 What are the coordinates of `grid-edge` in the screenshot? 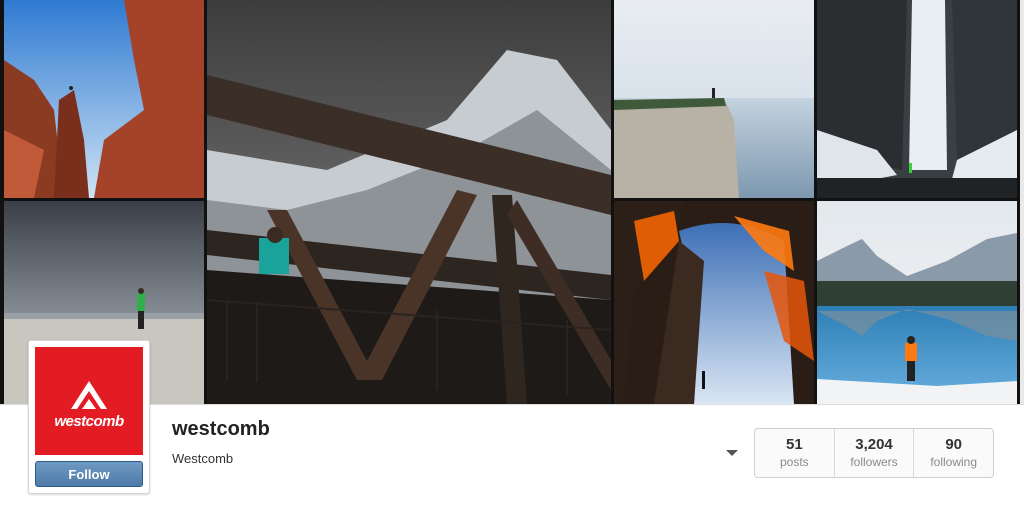 It's located at (1022, 202).